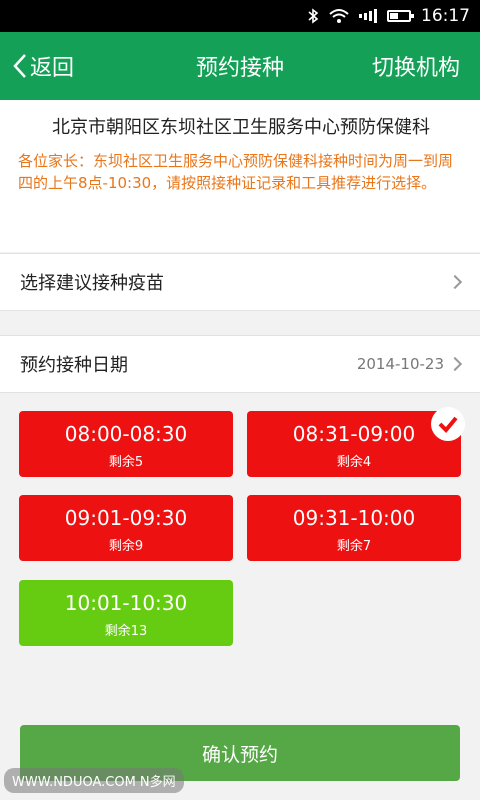  What do you see at coordinates (368, 16) in the screenshot?
I see `signal-icon` at bounding box center [368, 16].